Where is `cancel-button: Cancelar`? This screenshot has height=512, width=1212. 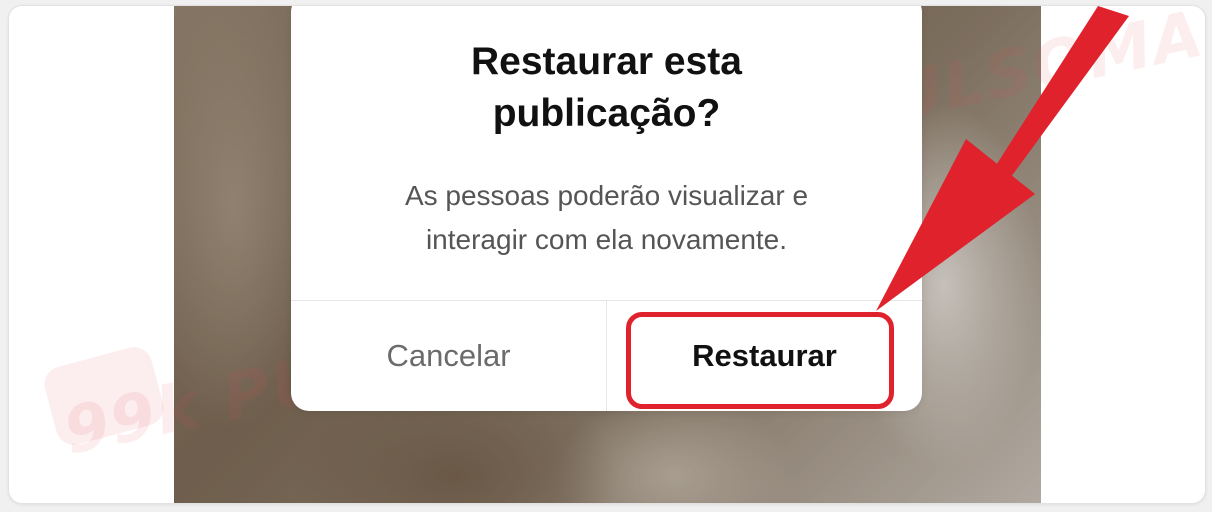 cancel-button: Cancelar is located at coordinates (448, 356).